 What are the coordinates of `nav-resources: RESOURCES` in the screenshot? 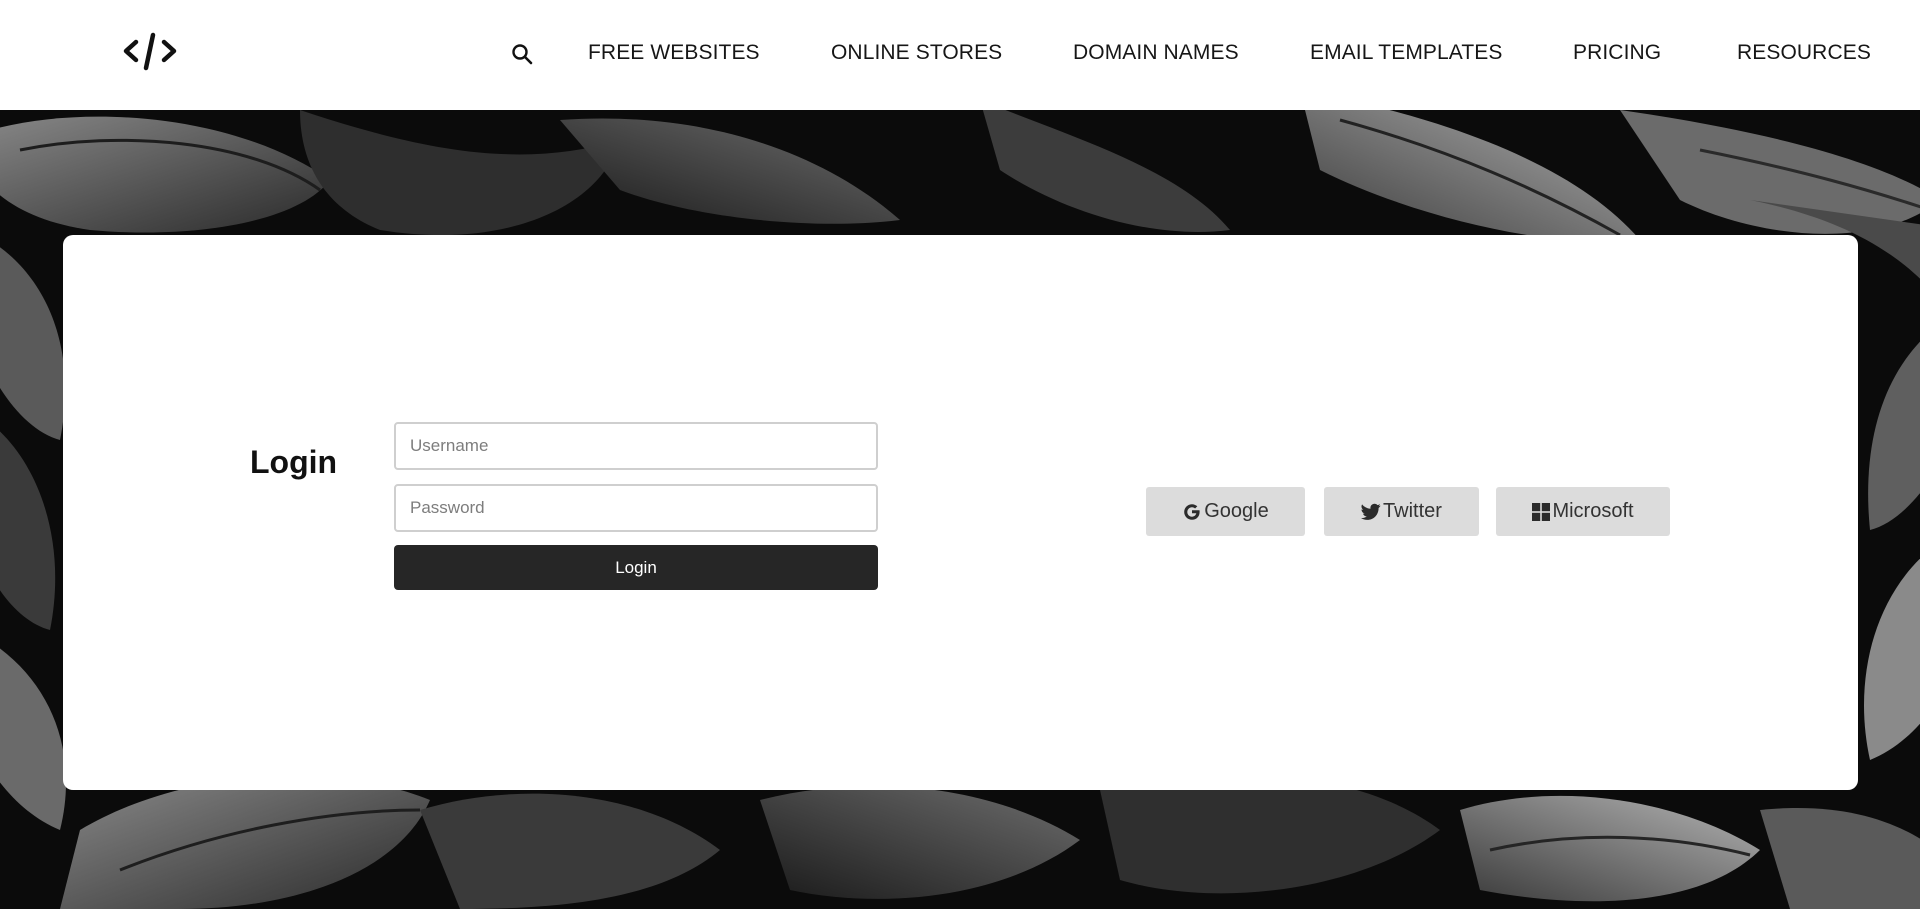 It's located at (1804, 53).